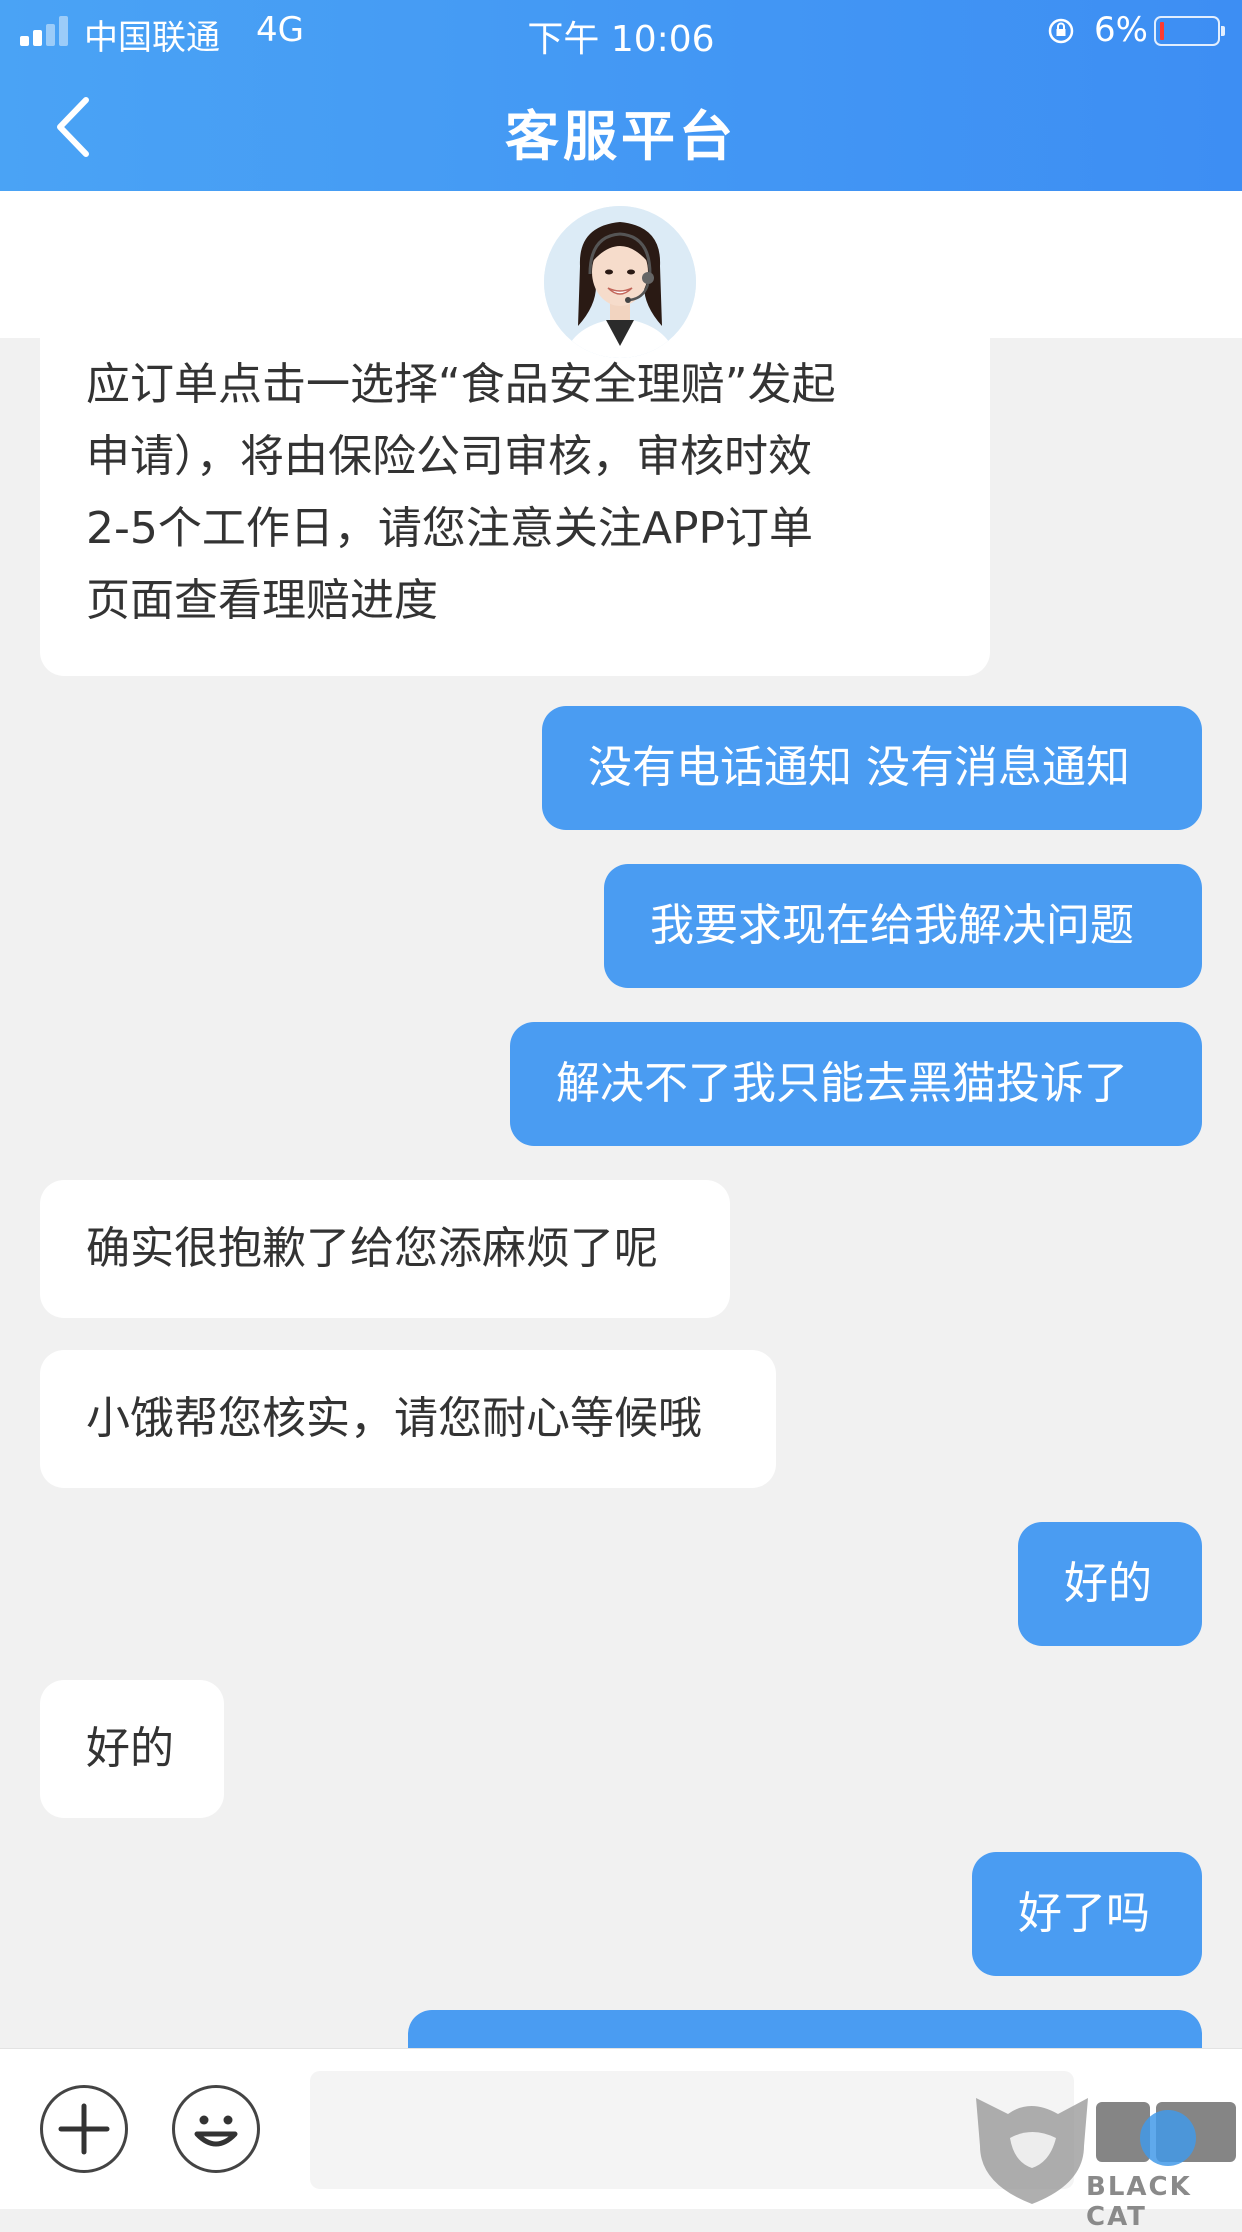 The height and width of the screenshot is (2232, 1242). What do you see at coordinates (262, 600) in the screenshot?
I see `message-line: 页面查看理赔进度` at bounding box center [262, 600].